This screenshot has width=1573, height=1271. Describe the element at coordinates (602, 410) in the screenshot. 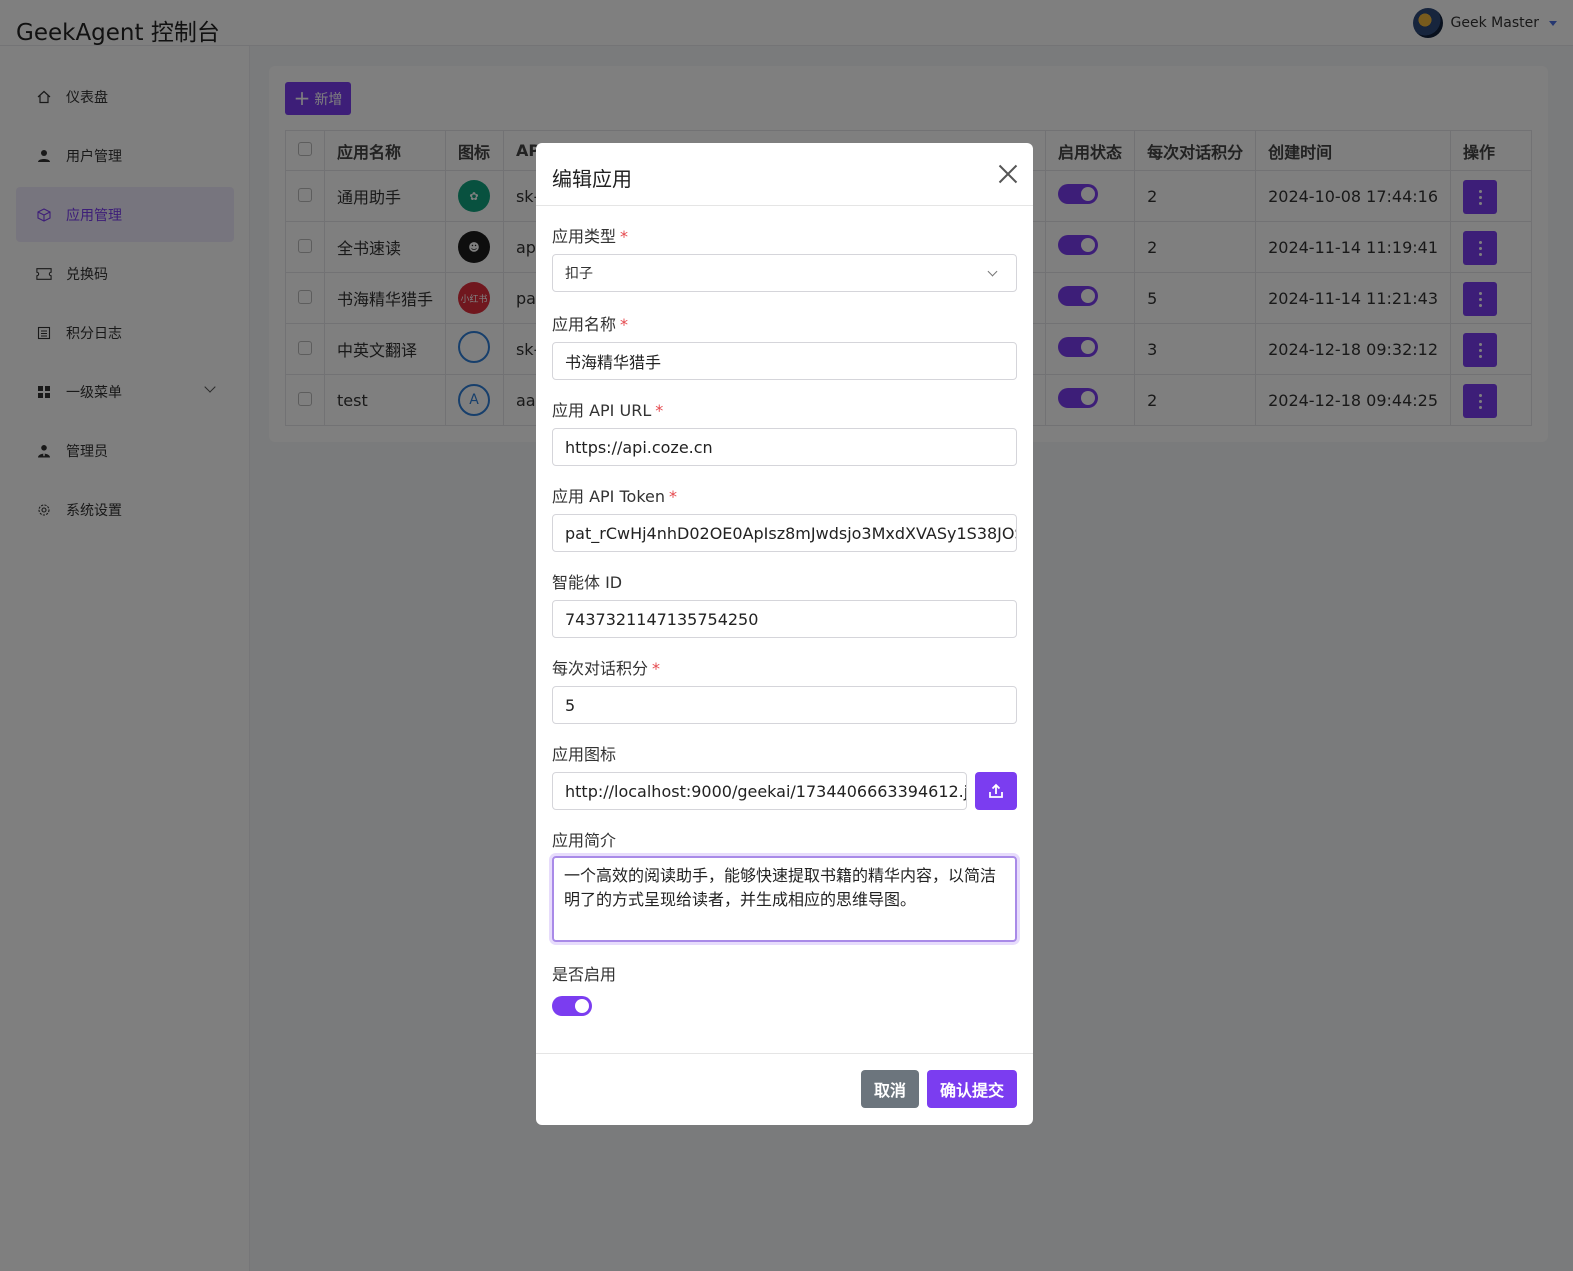

I see `url-label-text: 应用 API URL` at that location.